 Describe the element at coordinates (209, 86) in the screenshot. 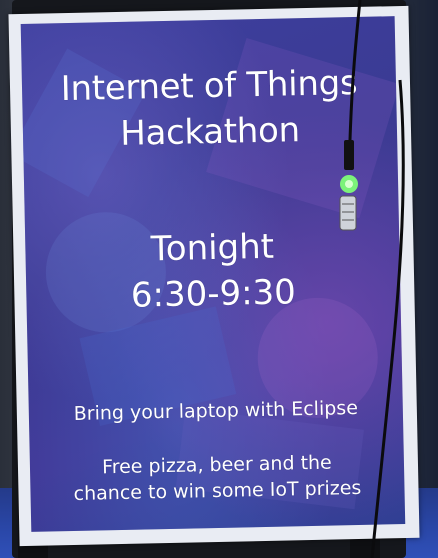

I see `poster-title-line1: Internet of Things` at that location.